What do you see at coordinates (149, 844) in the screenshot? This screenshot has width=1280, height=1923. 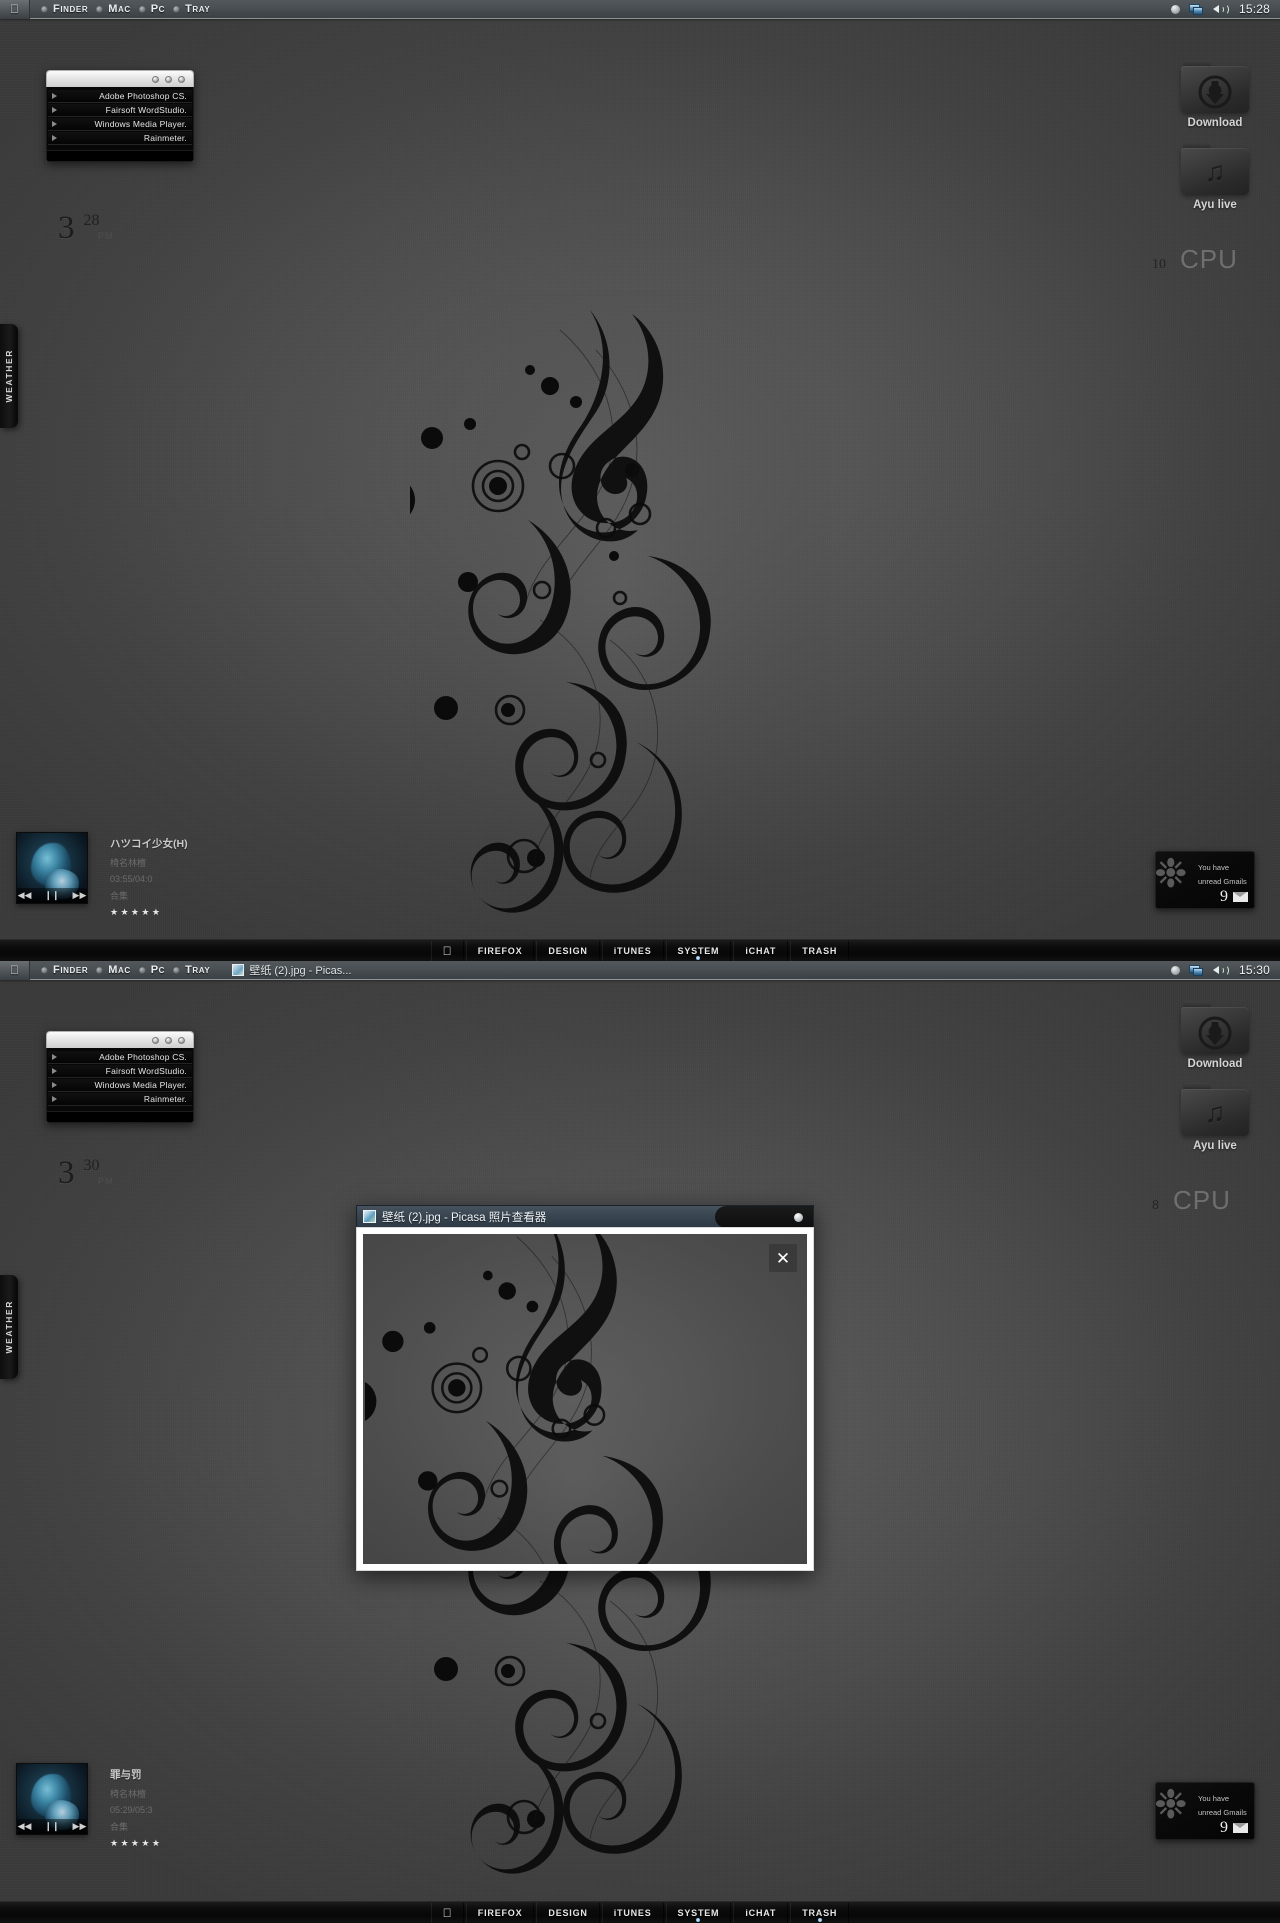 I see `track-title: ハツコイ少女(H)` at bounding box center [149, 844].